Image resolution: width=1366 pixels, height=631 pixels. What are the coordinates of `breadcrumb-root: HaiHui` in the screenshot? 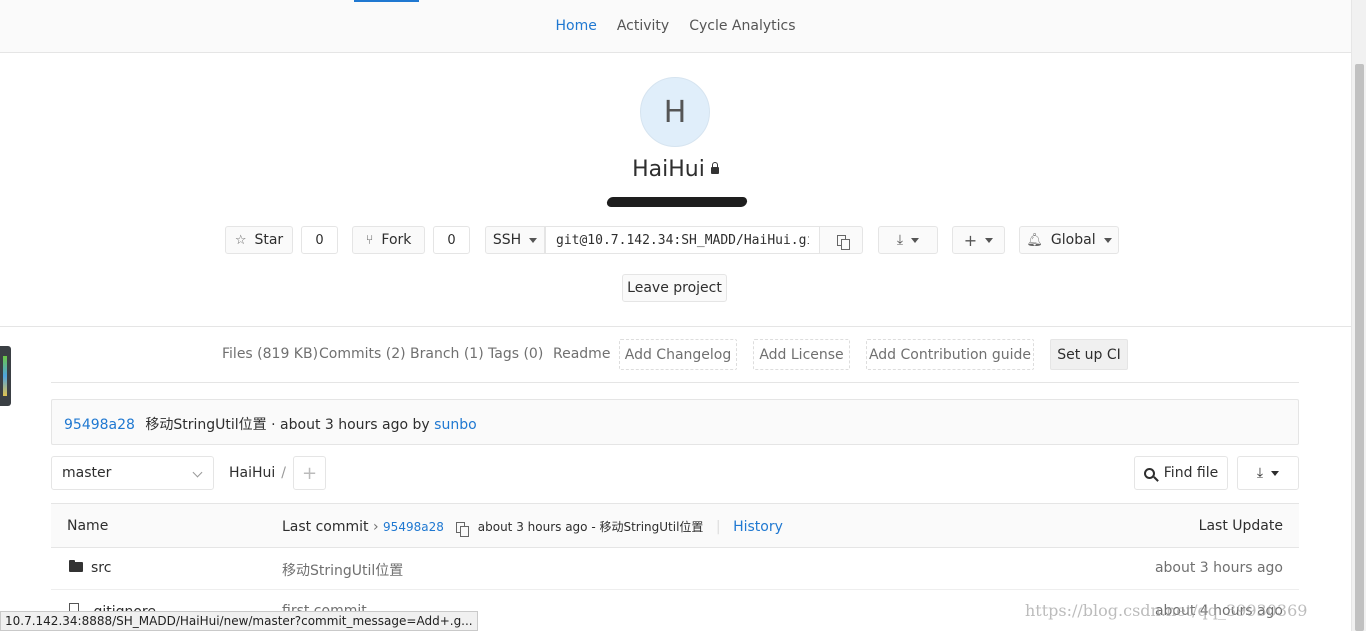 It's located at (252, 473).